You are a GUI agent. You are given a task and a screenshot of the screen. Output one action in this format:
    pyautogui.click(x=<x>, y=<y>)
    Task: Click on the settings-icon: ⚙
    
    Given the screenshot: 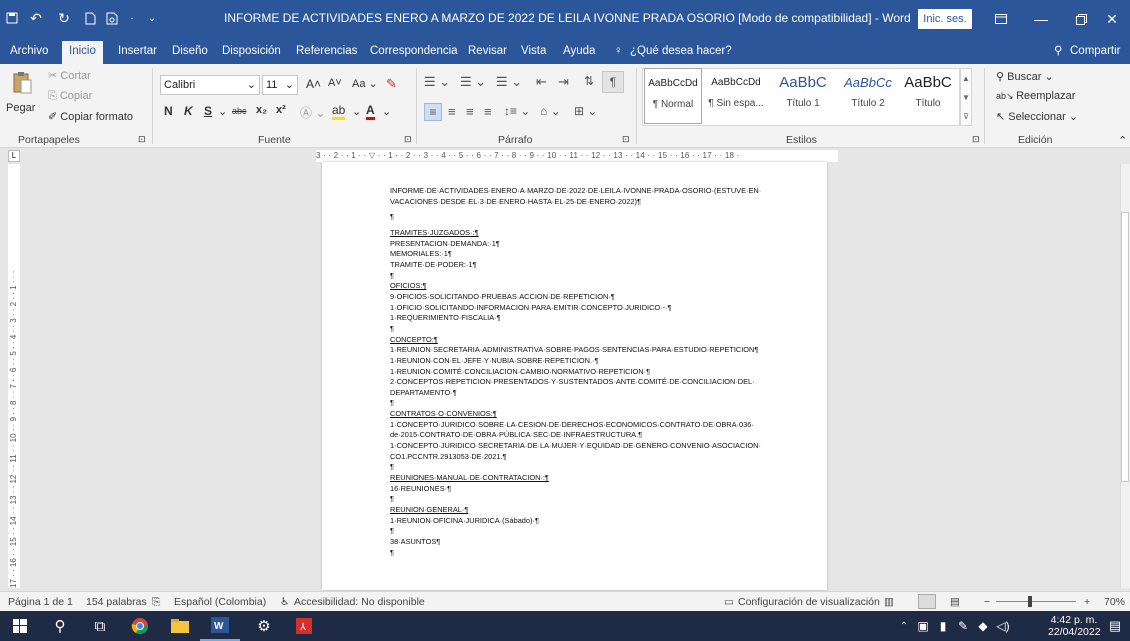 What is the action you would take?
    pyautogui.click(x=264, y=626)
    